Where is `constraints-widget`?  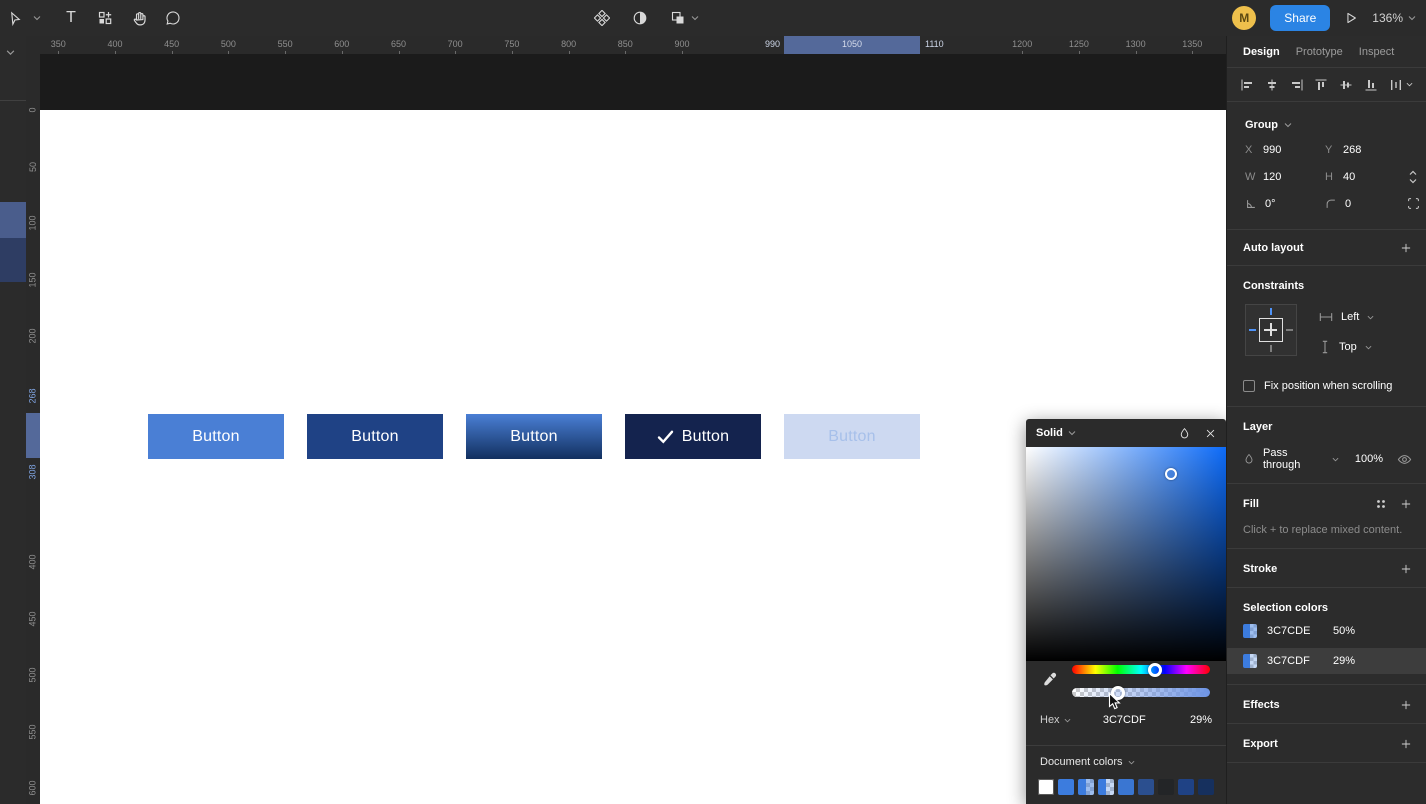
constraints-widget is located at coordinates (1271, 330).